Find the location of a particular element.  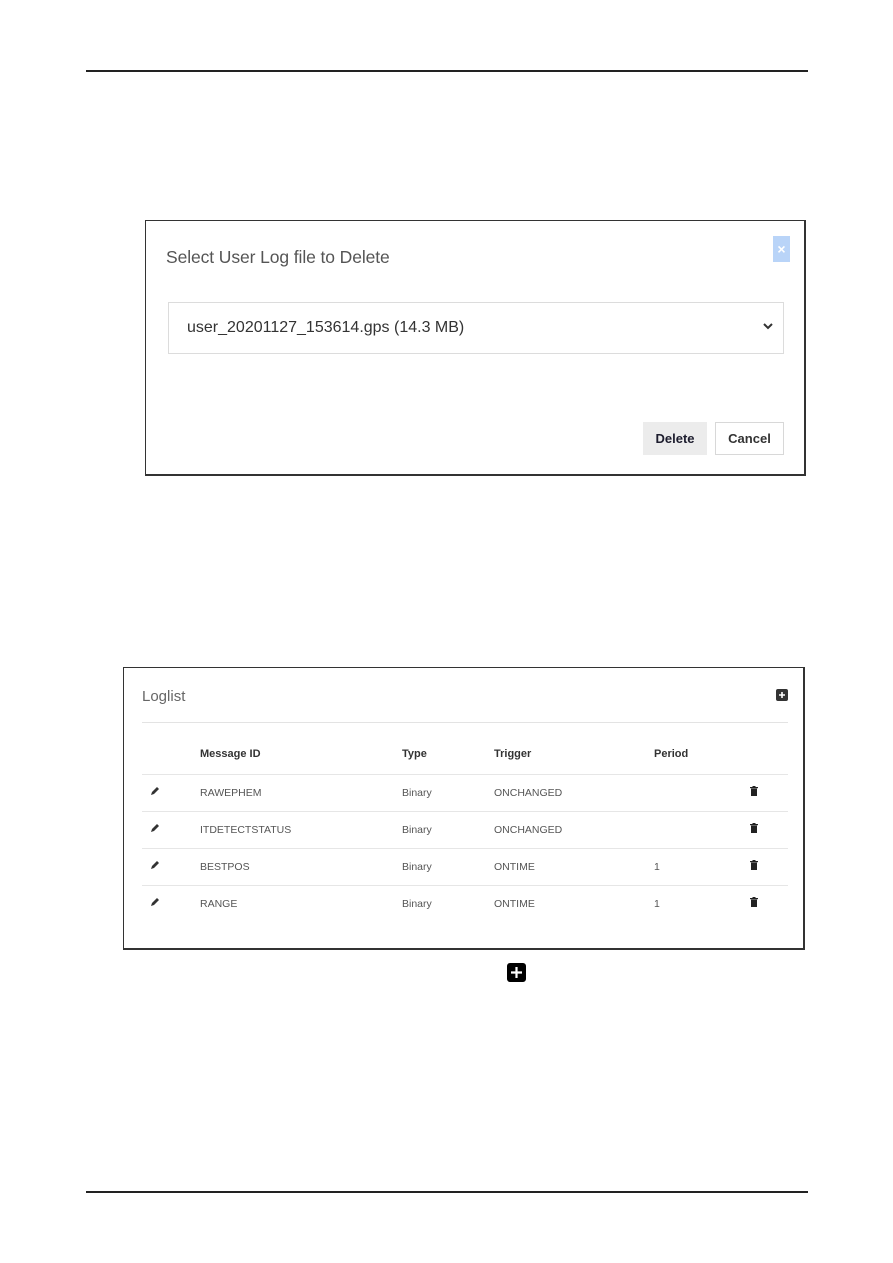

column-header-message-id: Message ID is located at coordinates (230, 754).